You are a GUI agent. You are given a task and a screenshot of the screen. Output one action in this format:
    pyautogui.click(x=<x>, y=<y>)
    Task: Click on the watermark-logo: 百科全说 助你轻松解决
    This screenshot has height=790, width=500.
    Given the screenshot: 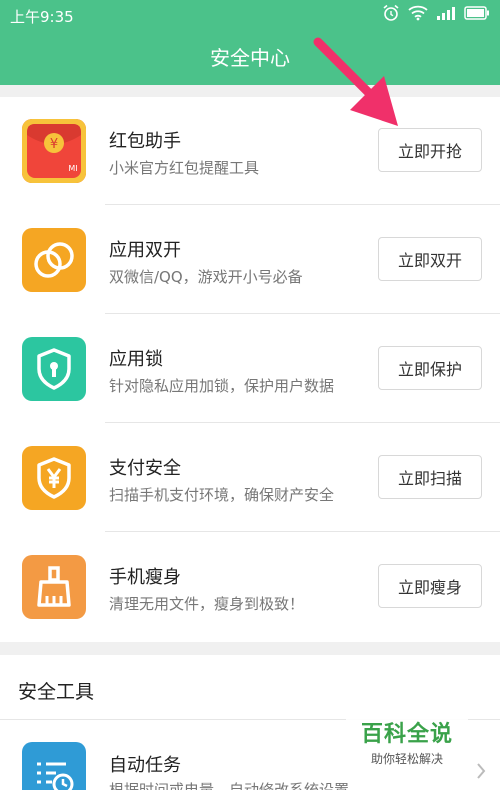 What is the action you would take?
    pyautogui.click(x=407, y=738)
    